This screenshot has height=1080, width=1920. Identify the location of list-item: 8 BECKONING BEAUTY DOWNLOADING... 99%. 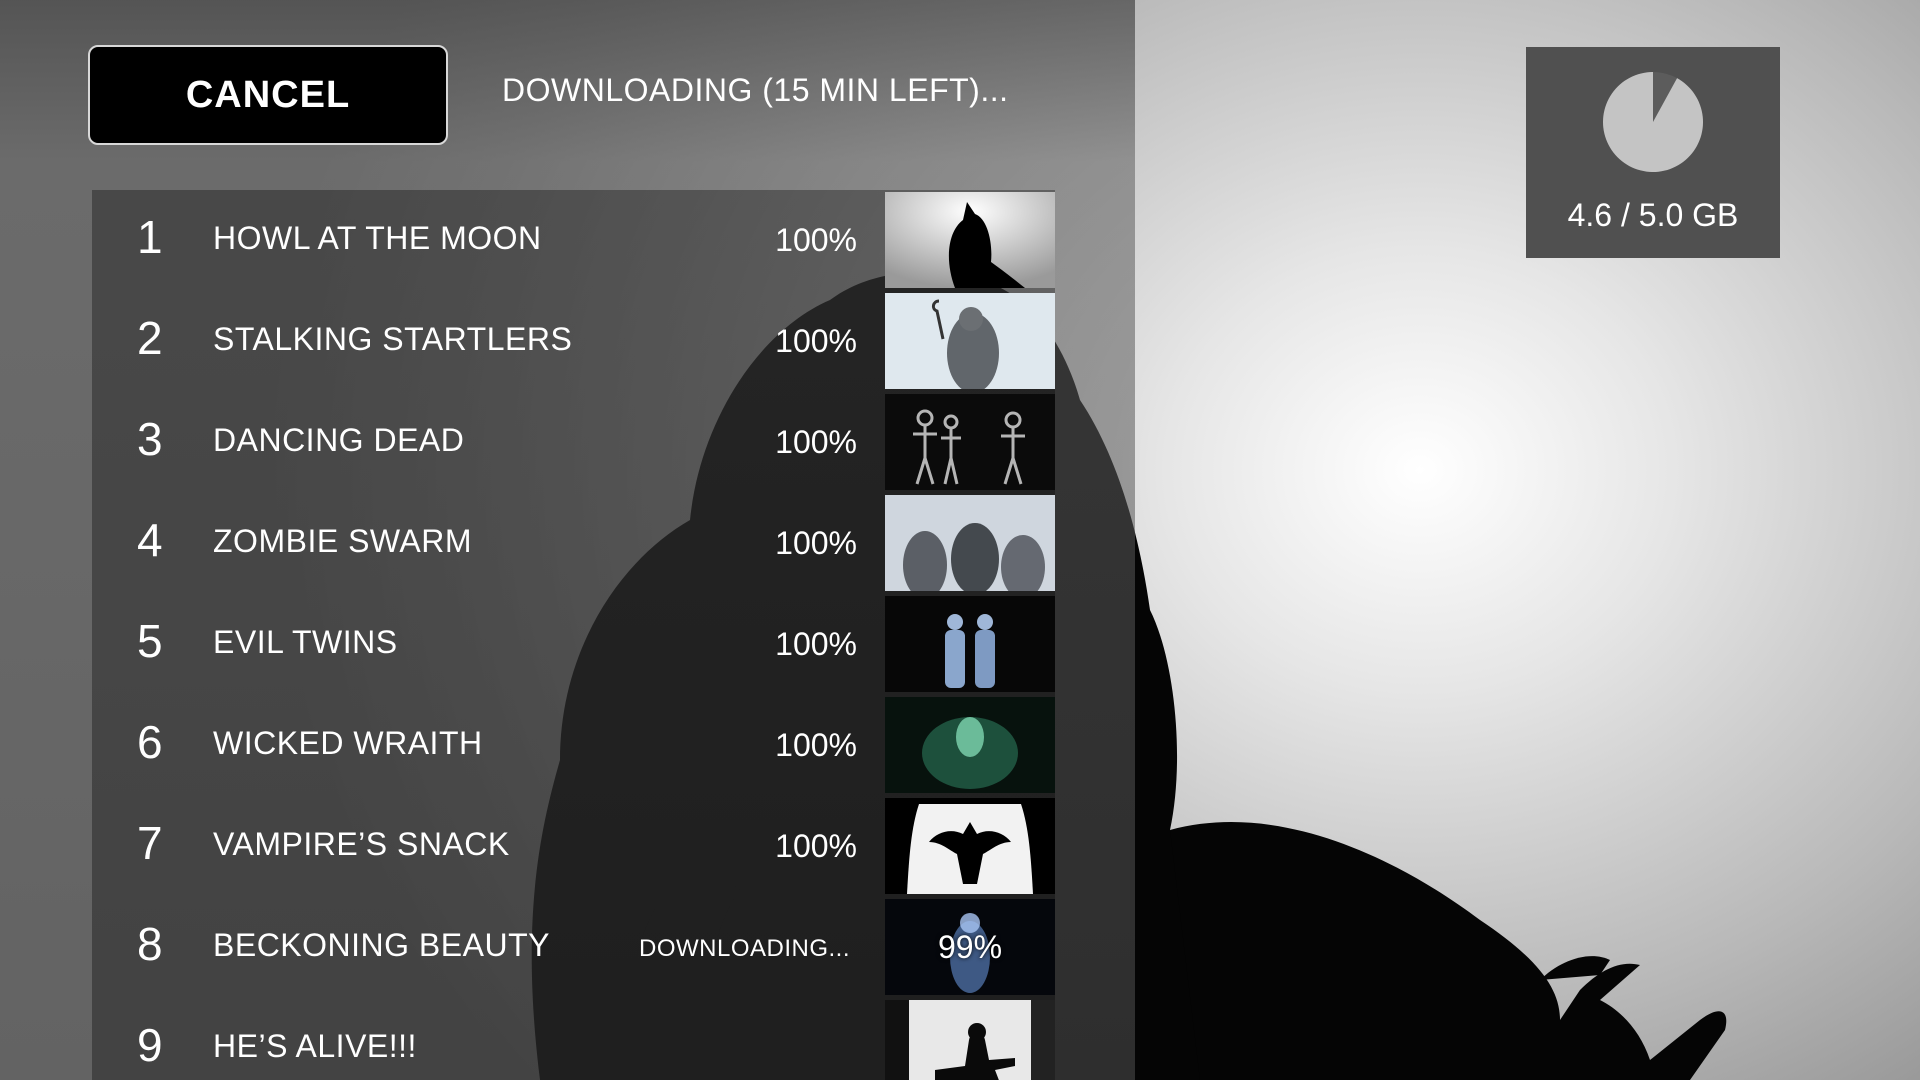
(573, 947).